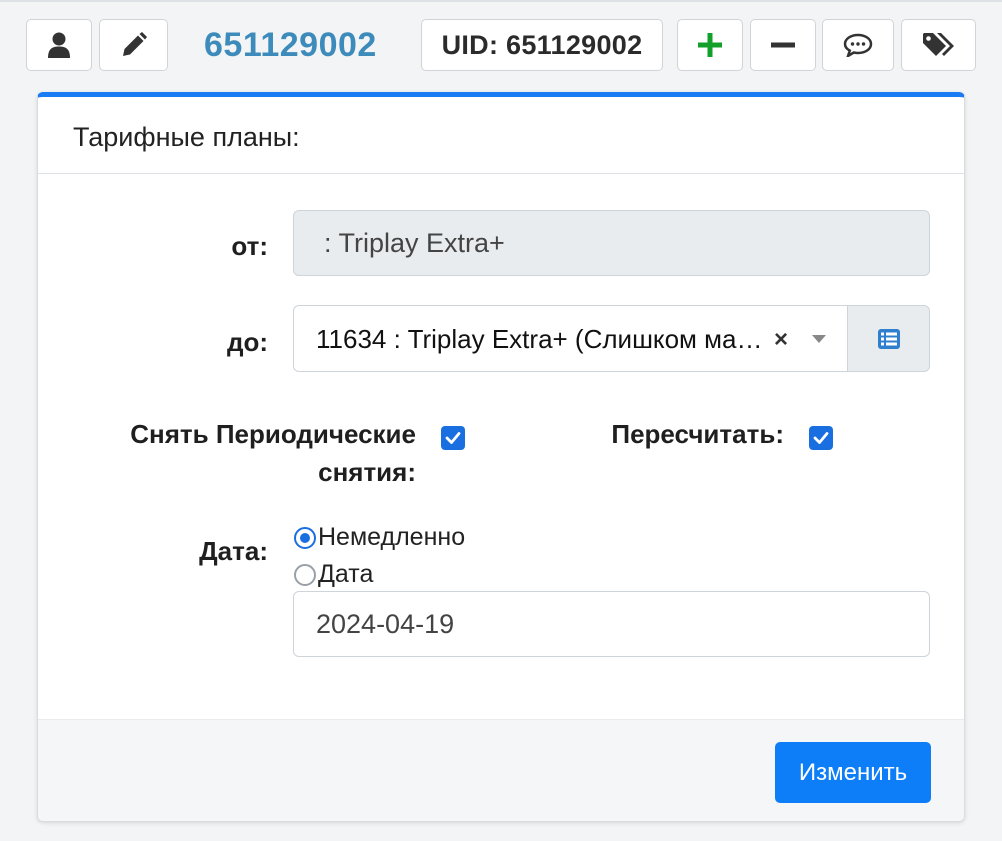 The height and width of the screenshot is (841, 1002). I want to click on recalculate-checkbox, so click(821, 438).